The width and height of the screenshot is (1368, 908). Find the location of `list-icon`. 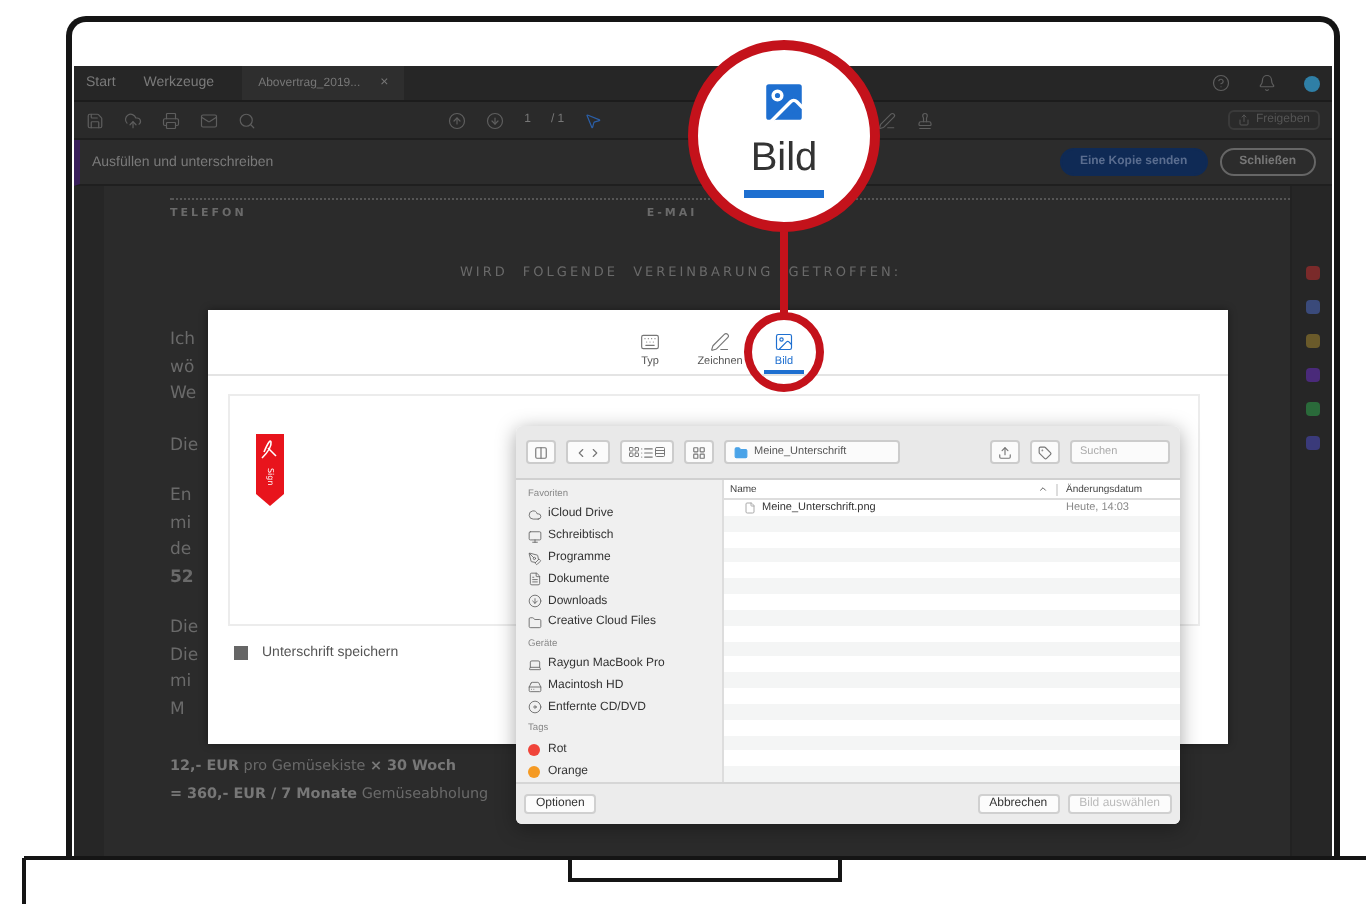

list-icon is located at coordinates (647, 452).